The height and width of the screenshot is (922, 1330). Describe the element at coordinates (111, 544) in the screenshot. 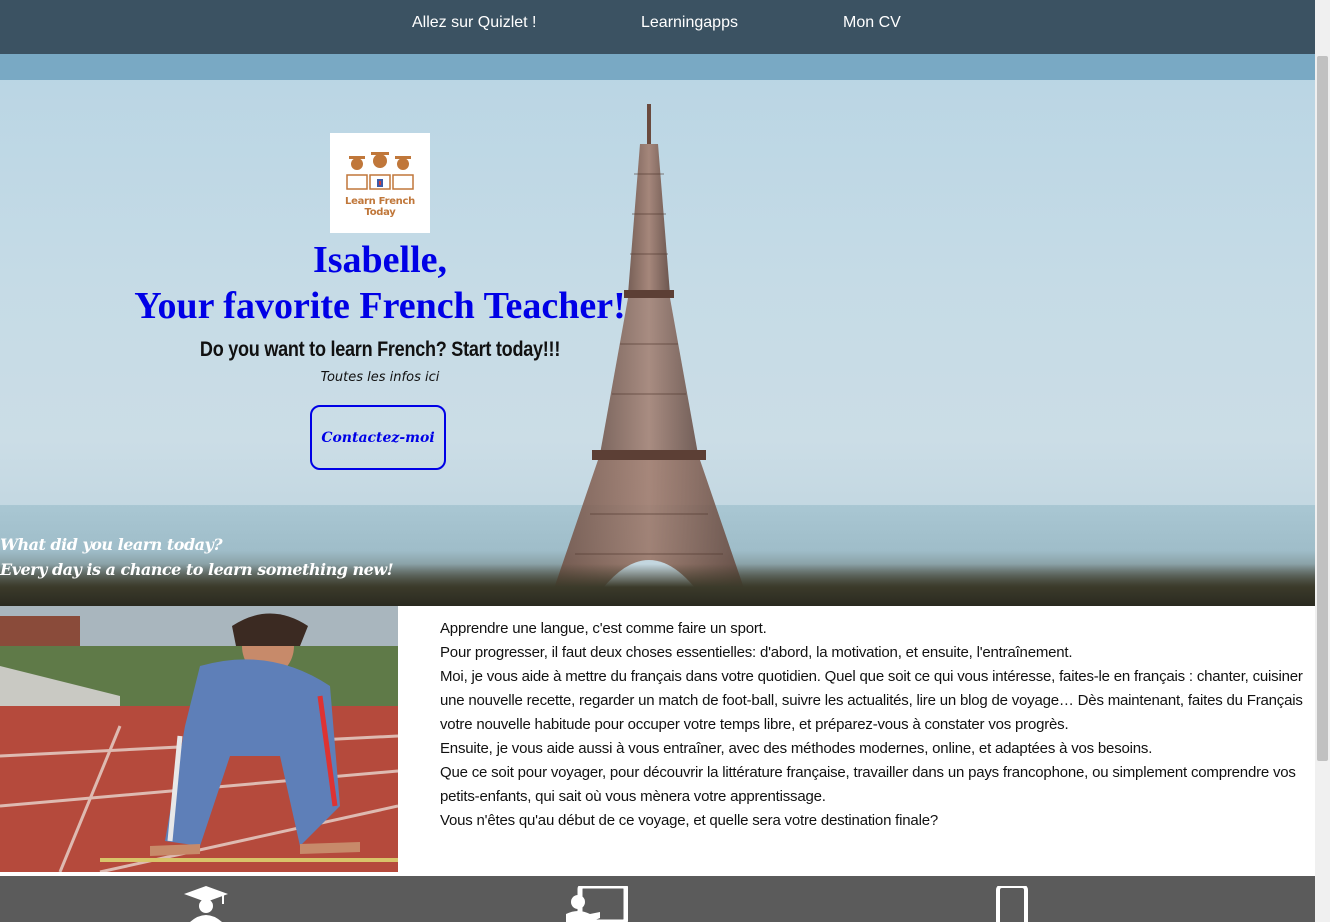

I see `tagline-line-1: What did you learn today?` at that location.